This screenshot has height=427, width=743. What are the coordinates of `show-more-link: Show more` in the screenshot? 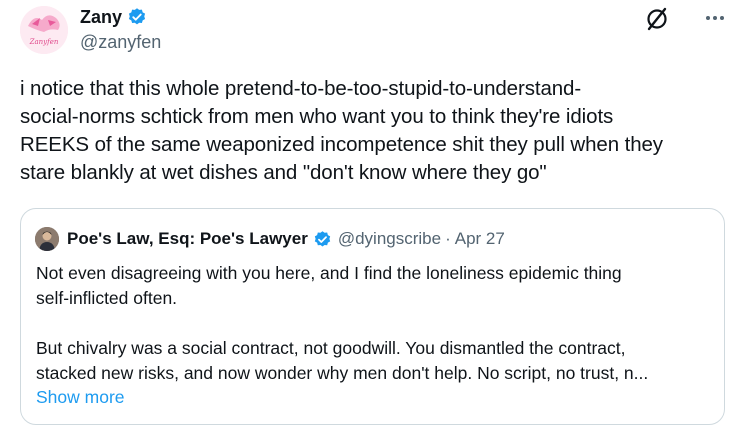 It's located at (80, 397).